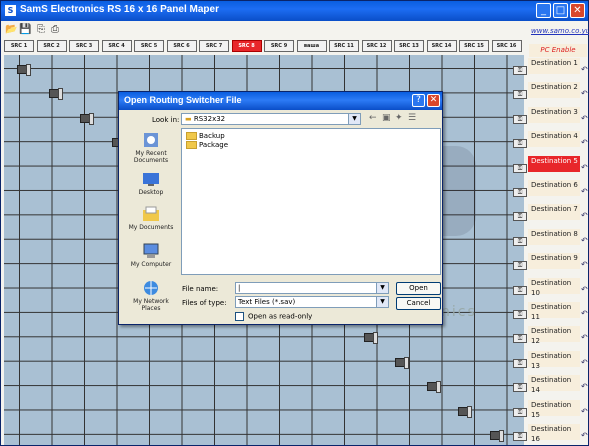 This screenshot has height=446, width=589. What do you see at coordinates (151, 183) in the screenshot?
I see `place-desktop: Desktop` at bounding box center [151, 183].